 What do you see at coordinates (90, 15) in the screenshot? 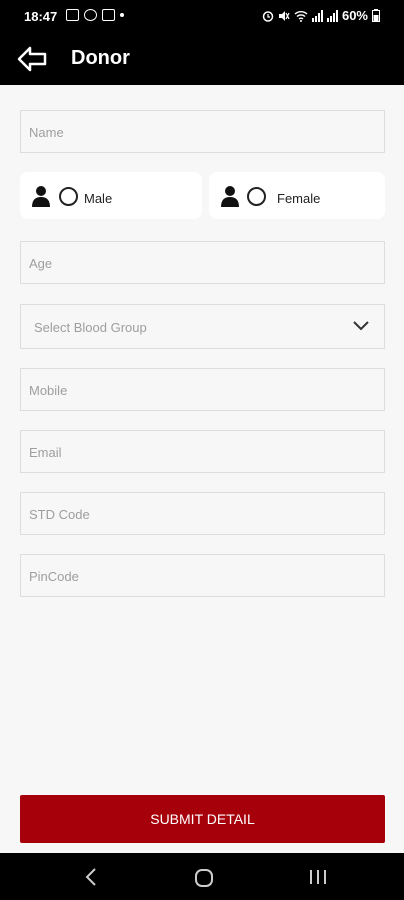
I see `messenger-notification-icon` at bounding box center [90, 15].